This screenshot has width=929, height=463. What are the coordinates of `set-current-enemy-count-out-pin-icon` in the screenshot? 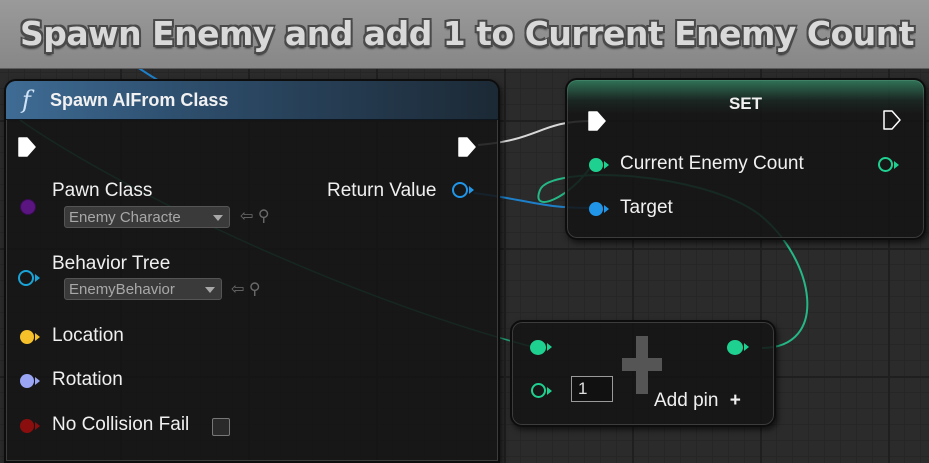 It's located at (885, 164).